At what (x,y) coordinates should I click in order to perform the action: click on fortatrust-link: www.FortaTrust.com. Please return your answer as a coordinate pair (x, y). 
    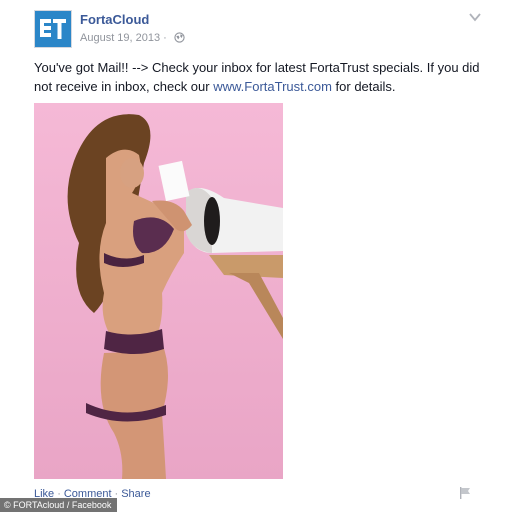
    Looking at the image, I should click on (272, 86).